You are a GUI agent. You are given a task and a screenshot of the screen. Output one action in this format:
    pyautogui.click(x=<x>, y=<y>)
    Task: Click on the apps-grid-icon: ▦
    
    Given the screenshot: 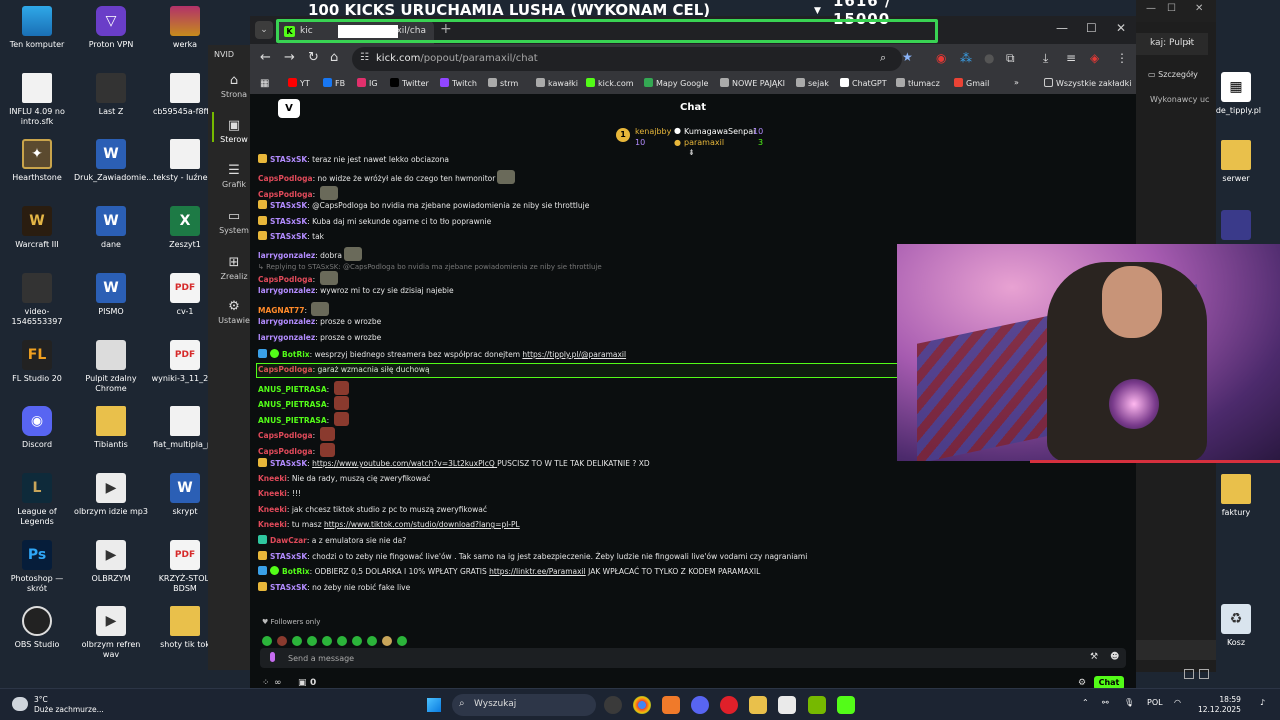 What is the action you would take?
    pyautogui.click(x=264, y=83)
    